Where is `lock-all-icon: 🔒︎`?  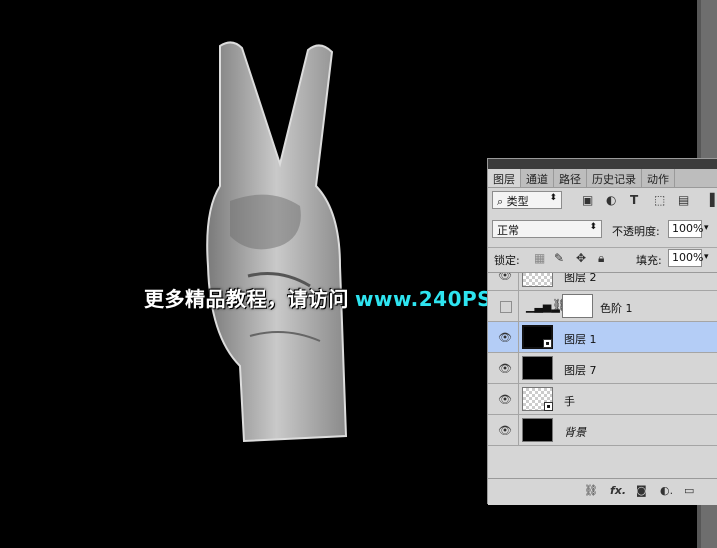
lock-all-icon: 🔒︎ is located at coordinates (601, 258).